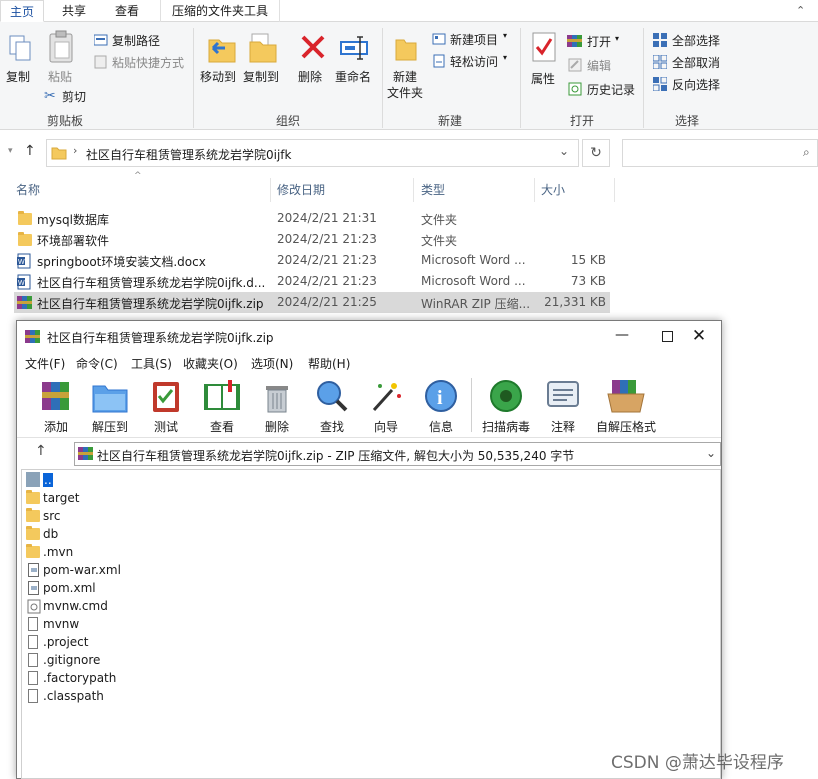 The image size is (818, 779). Describe the element at coordinates (433, 189) in the screenshot. I see `column-header-type: 类型` at that location.